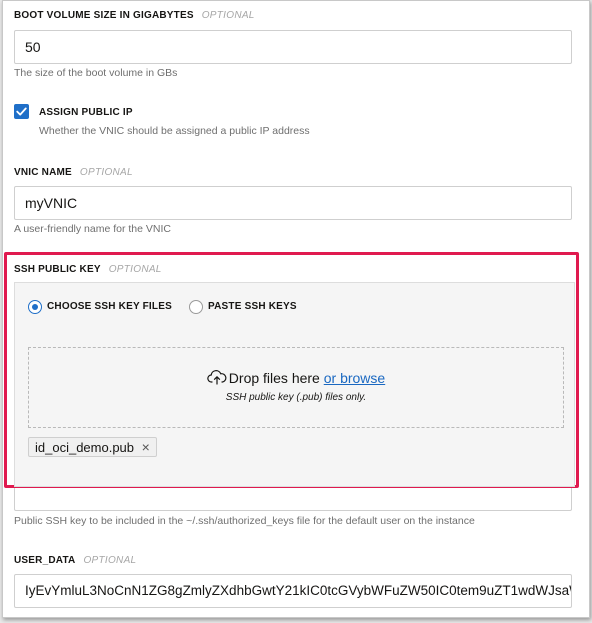  I want to click on checkmark-icon, so click(21, 111).